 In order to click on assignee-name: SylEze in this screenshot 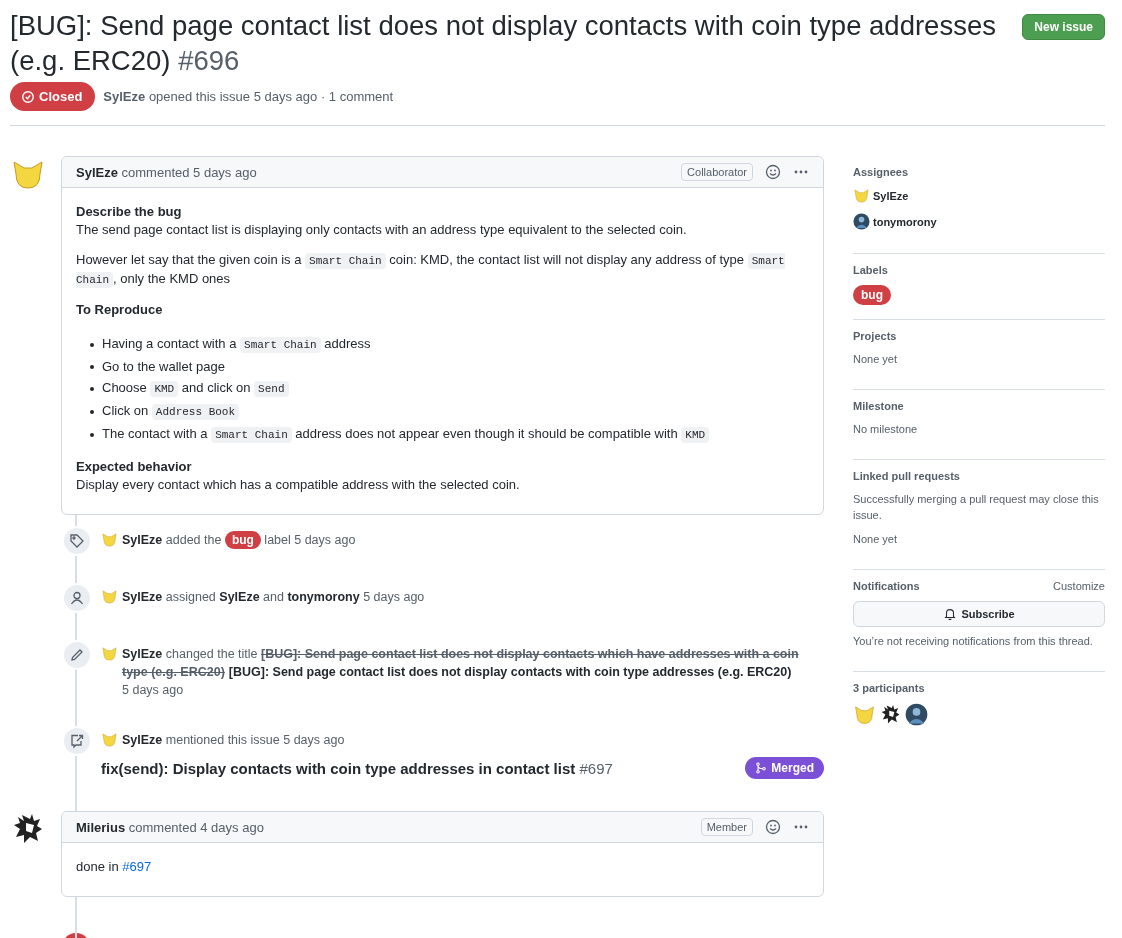, I will do `click(891, 195)`.